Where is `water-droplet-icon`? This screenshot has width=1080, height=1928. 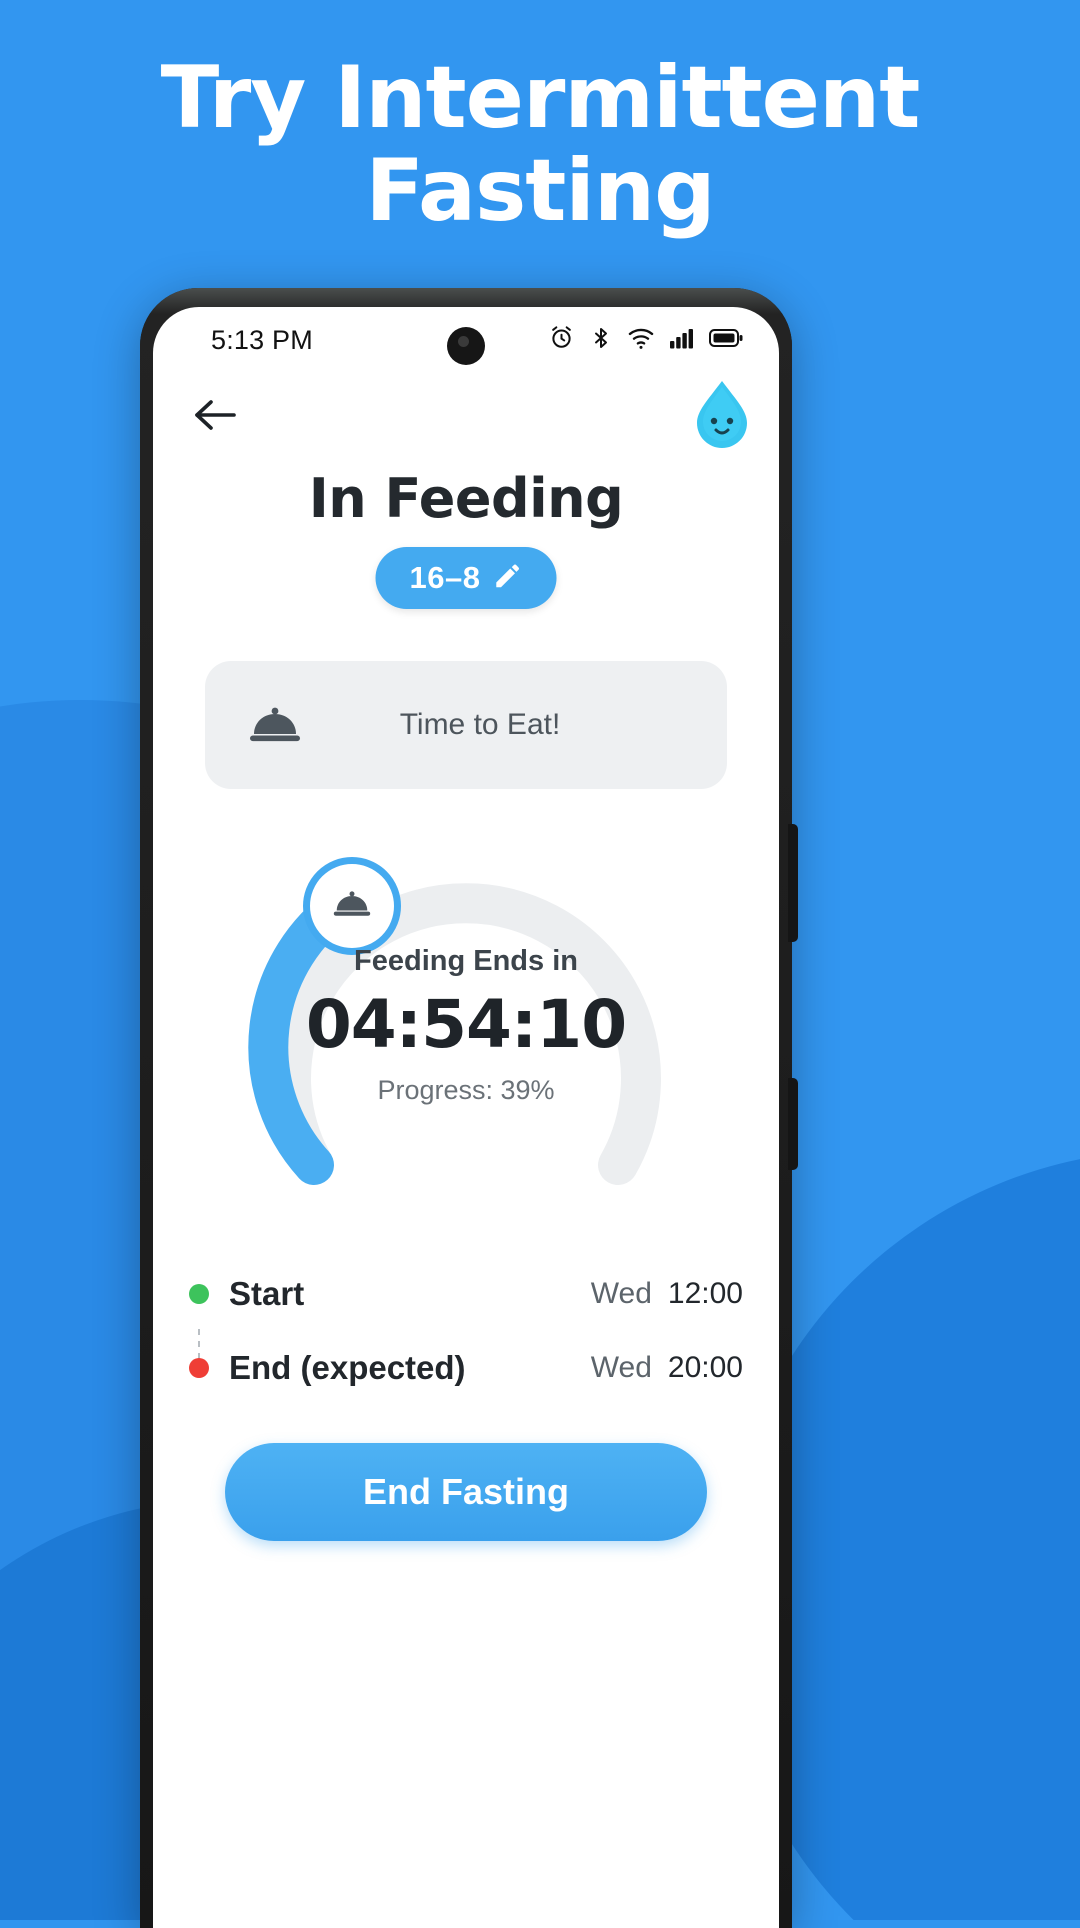 water-droplet-icon is located at coordinates (722, 414).